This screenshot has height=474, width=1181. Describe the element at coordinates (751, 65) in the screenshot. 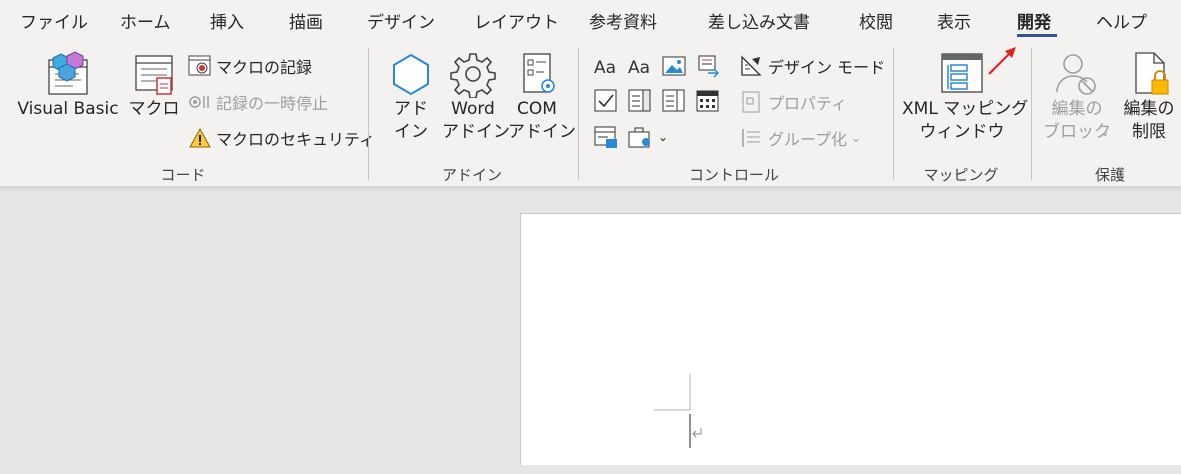

I see `design-mode-icon` at that location.